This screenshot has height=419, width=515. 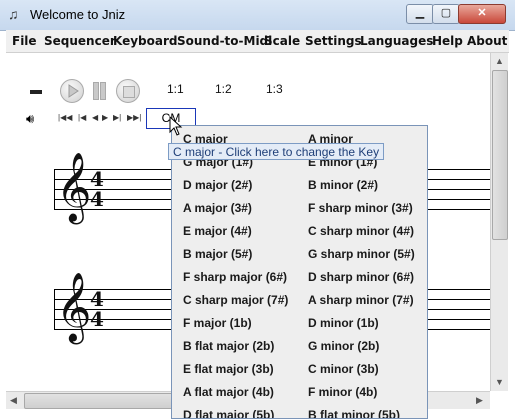 I want to click on scroll-down-icon: ▼, so click(x=499, y=382).